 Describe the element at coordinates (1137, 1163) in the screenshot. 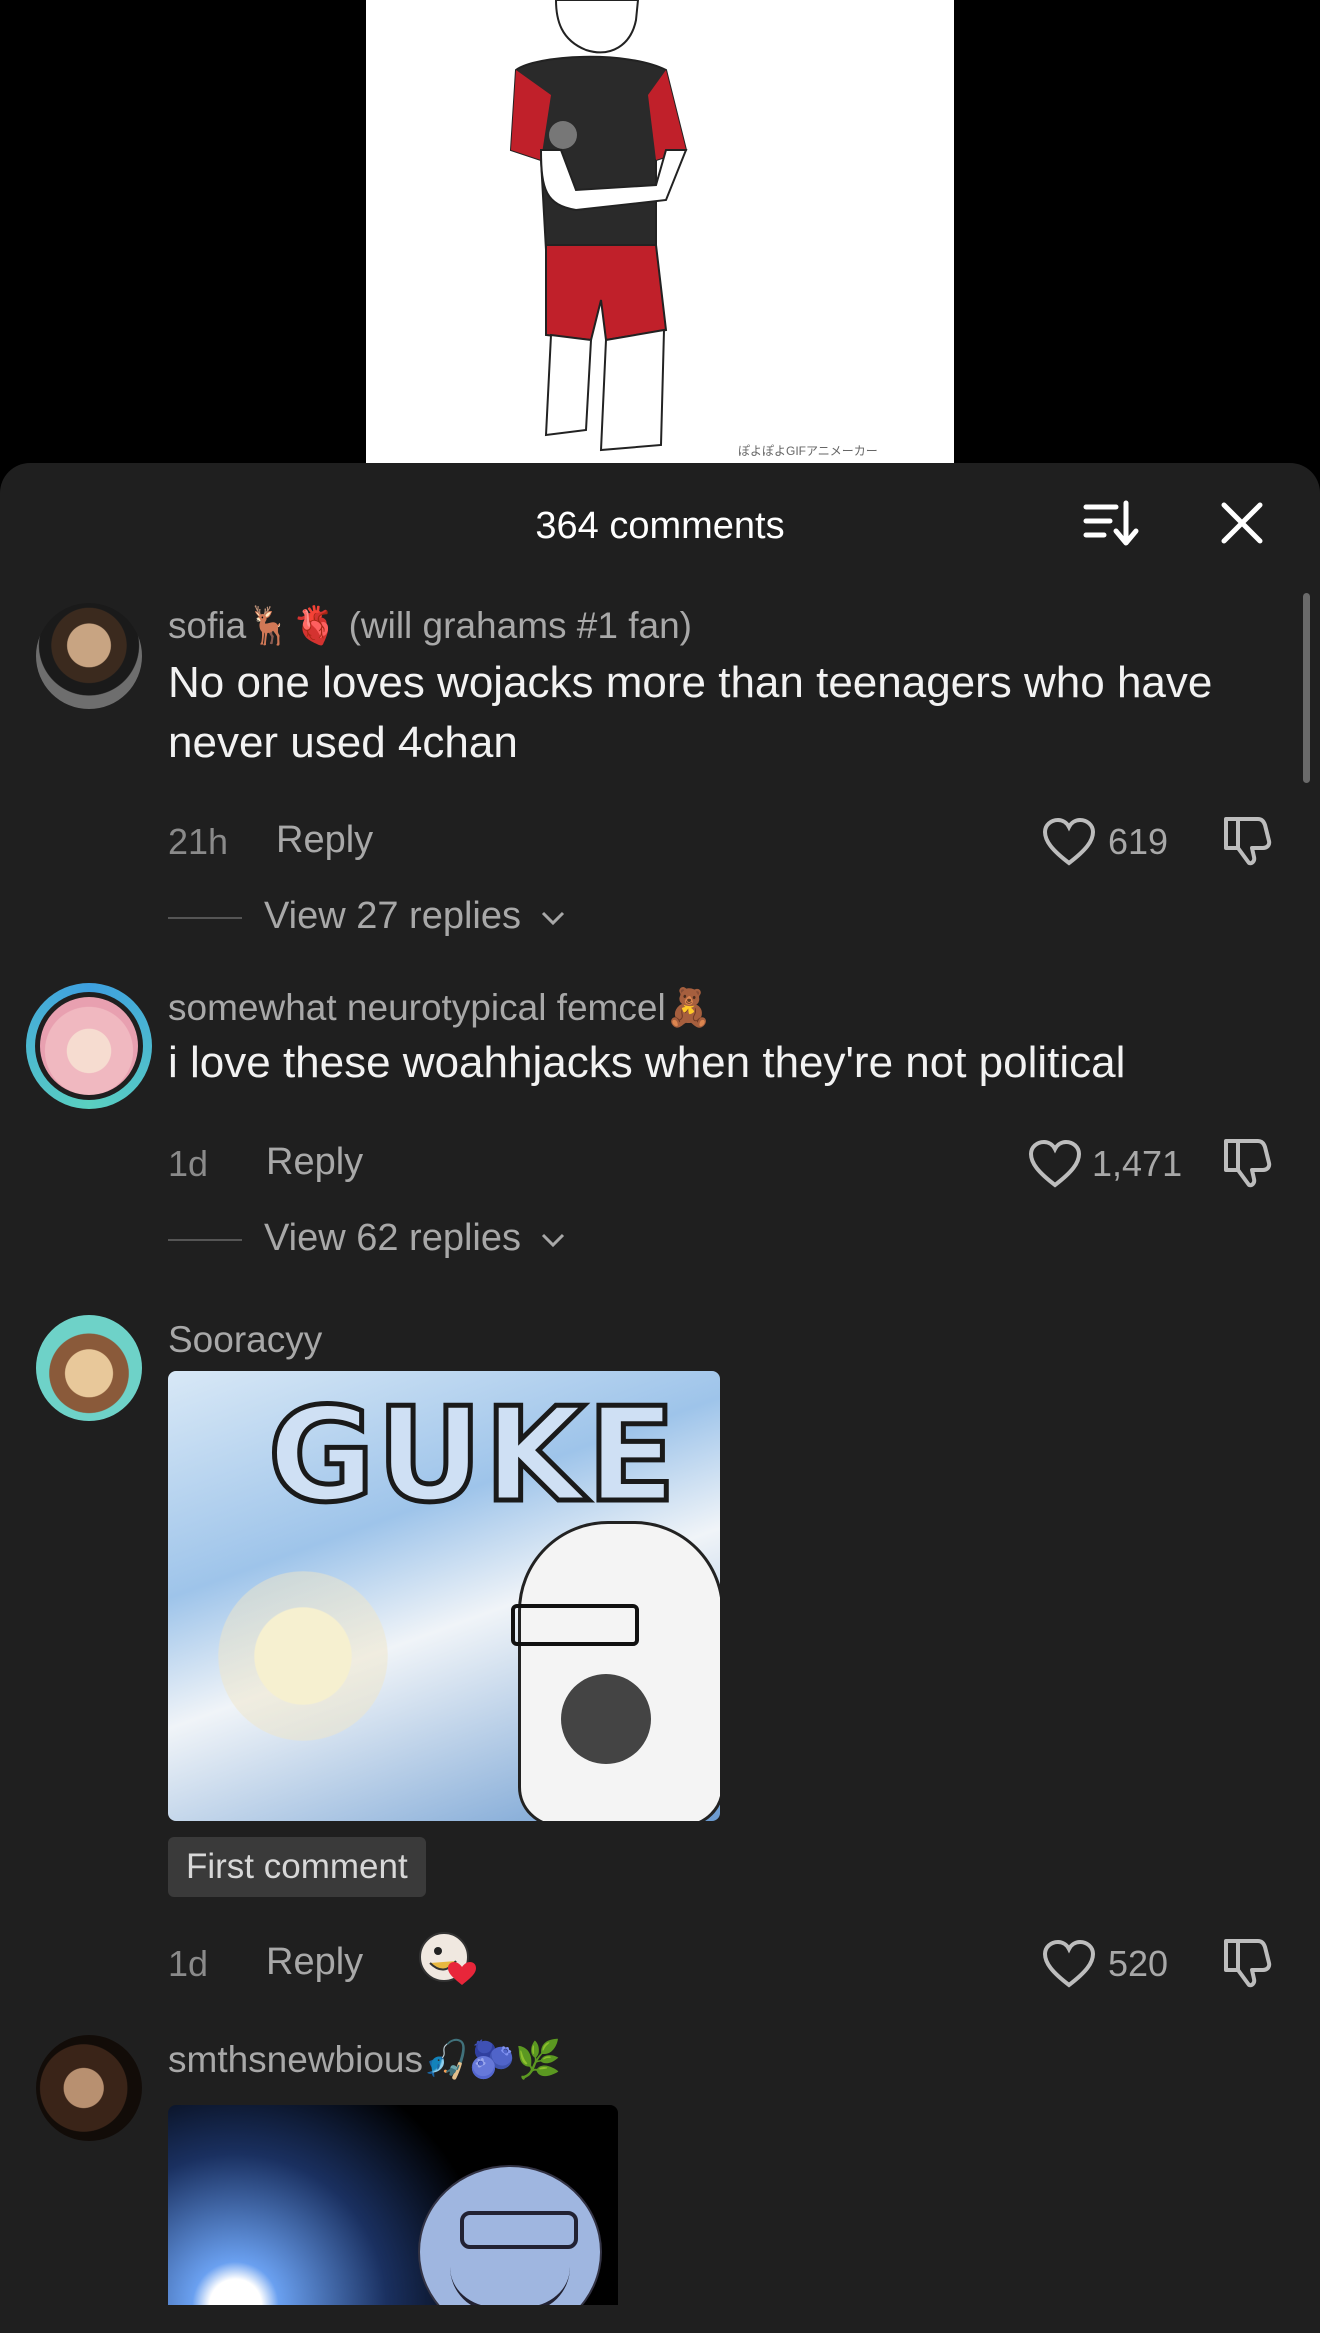

I see `like-count: 1,471` at that location.